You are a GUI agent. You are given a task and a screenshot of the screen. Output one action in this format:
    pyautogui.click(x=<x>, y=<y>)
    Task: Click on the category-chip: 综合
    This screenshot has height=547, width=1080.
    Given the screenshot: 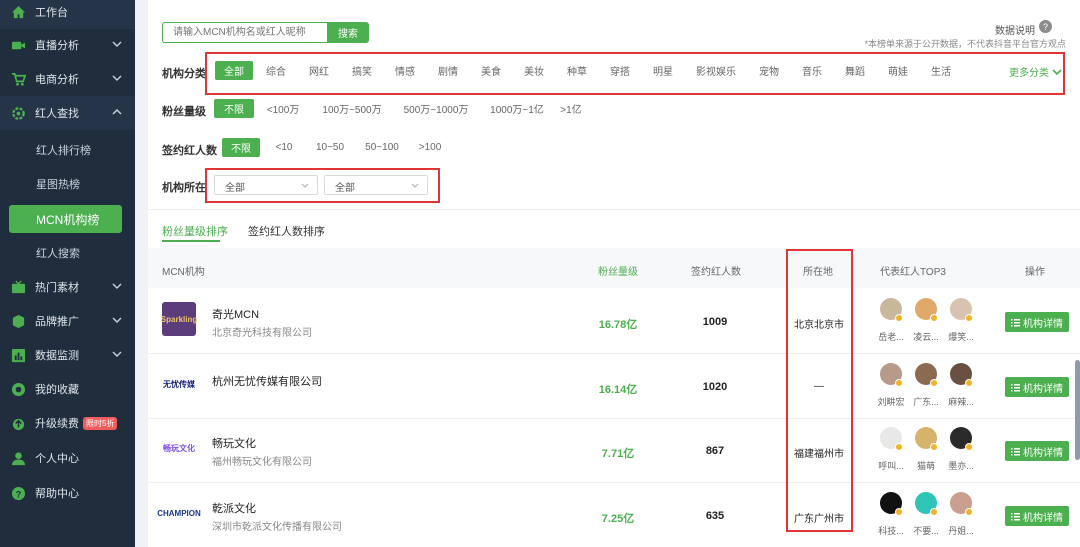 What is the action you would take?
    pyautogui.click(x=276, y=70)
    